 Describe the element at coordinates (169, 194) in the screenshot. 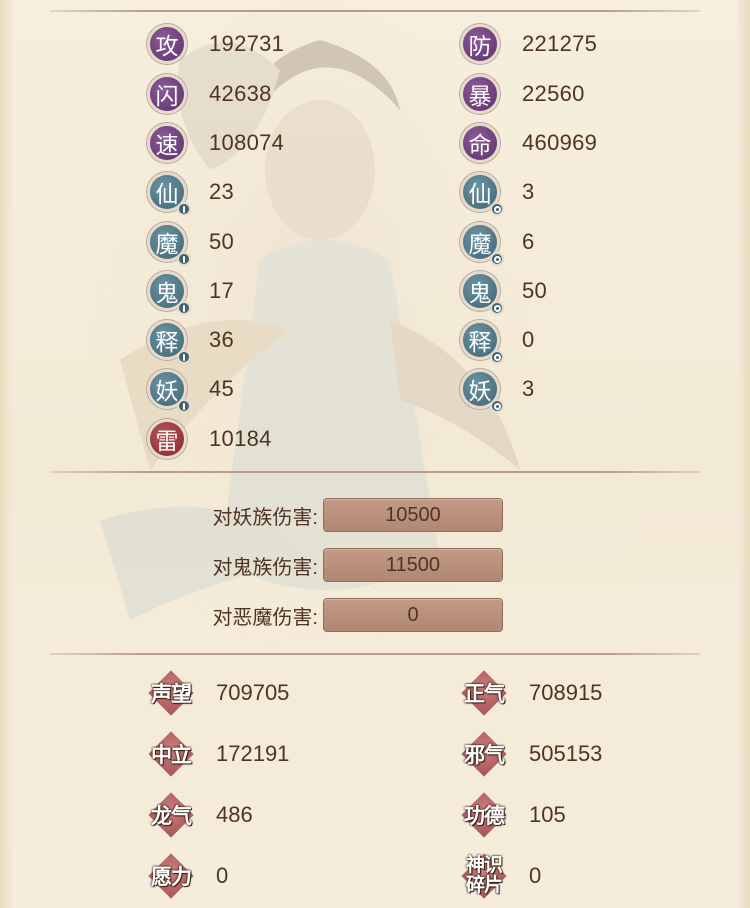

I see `immortal-attack-icon: 仙` at that location.